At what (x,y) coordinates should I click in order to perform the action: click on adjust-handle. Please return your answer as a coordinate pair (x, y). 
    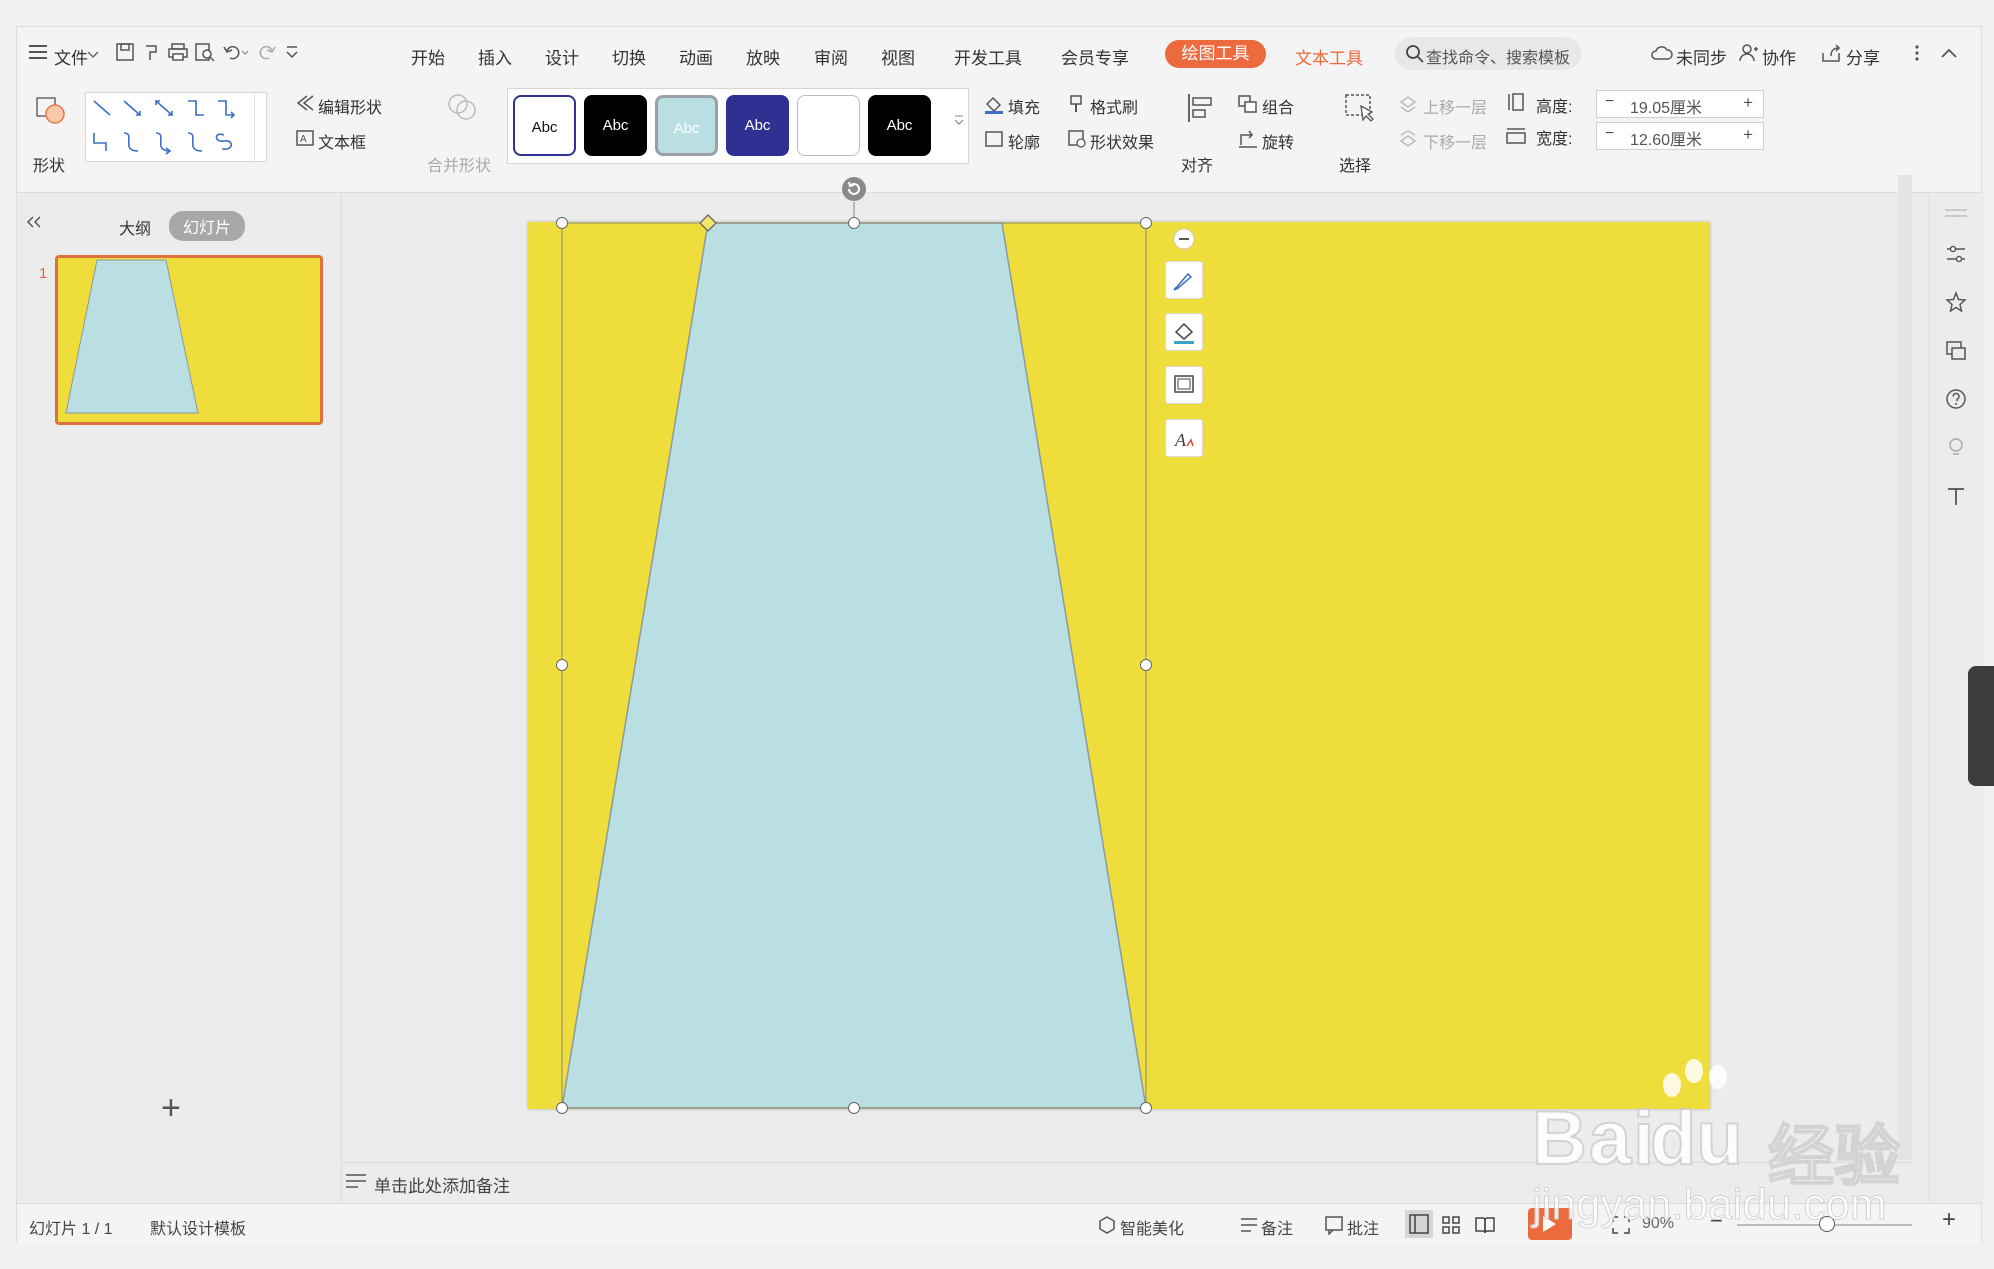
    Looking at the image, I should click on (708, 225).